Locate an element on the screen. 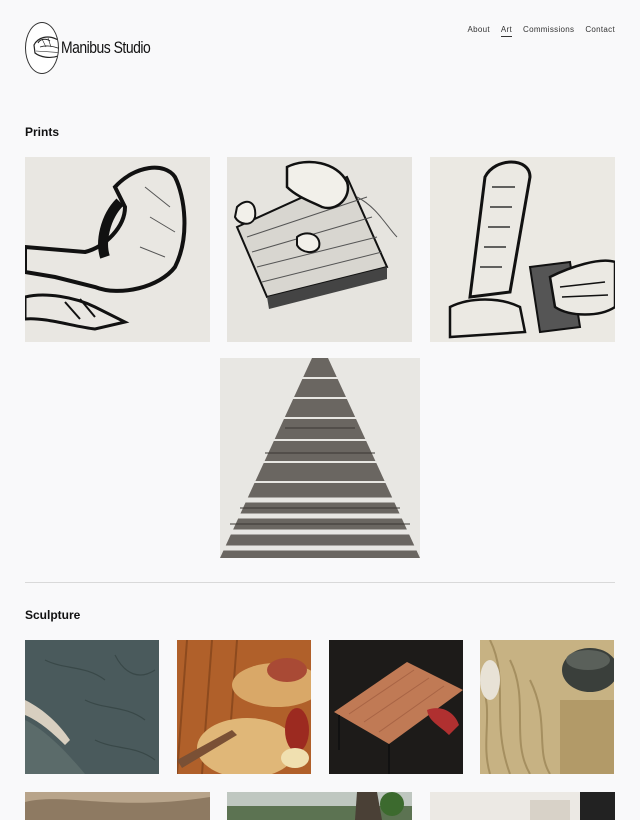 The width and height of the screenshot is (640, 820). main-navigation: About Art Commissions Contact is located at coordinates (541, 31).